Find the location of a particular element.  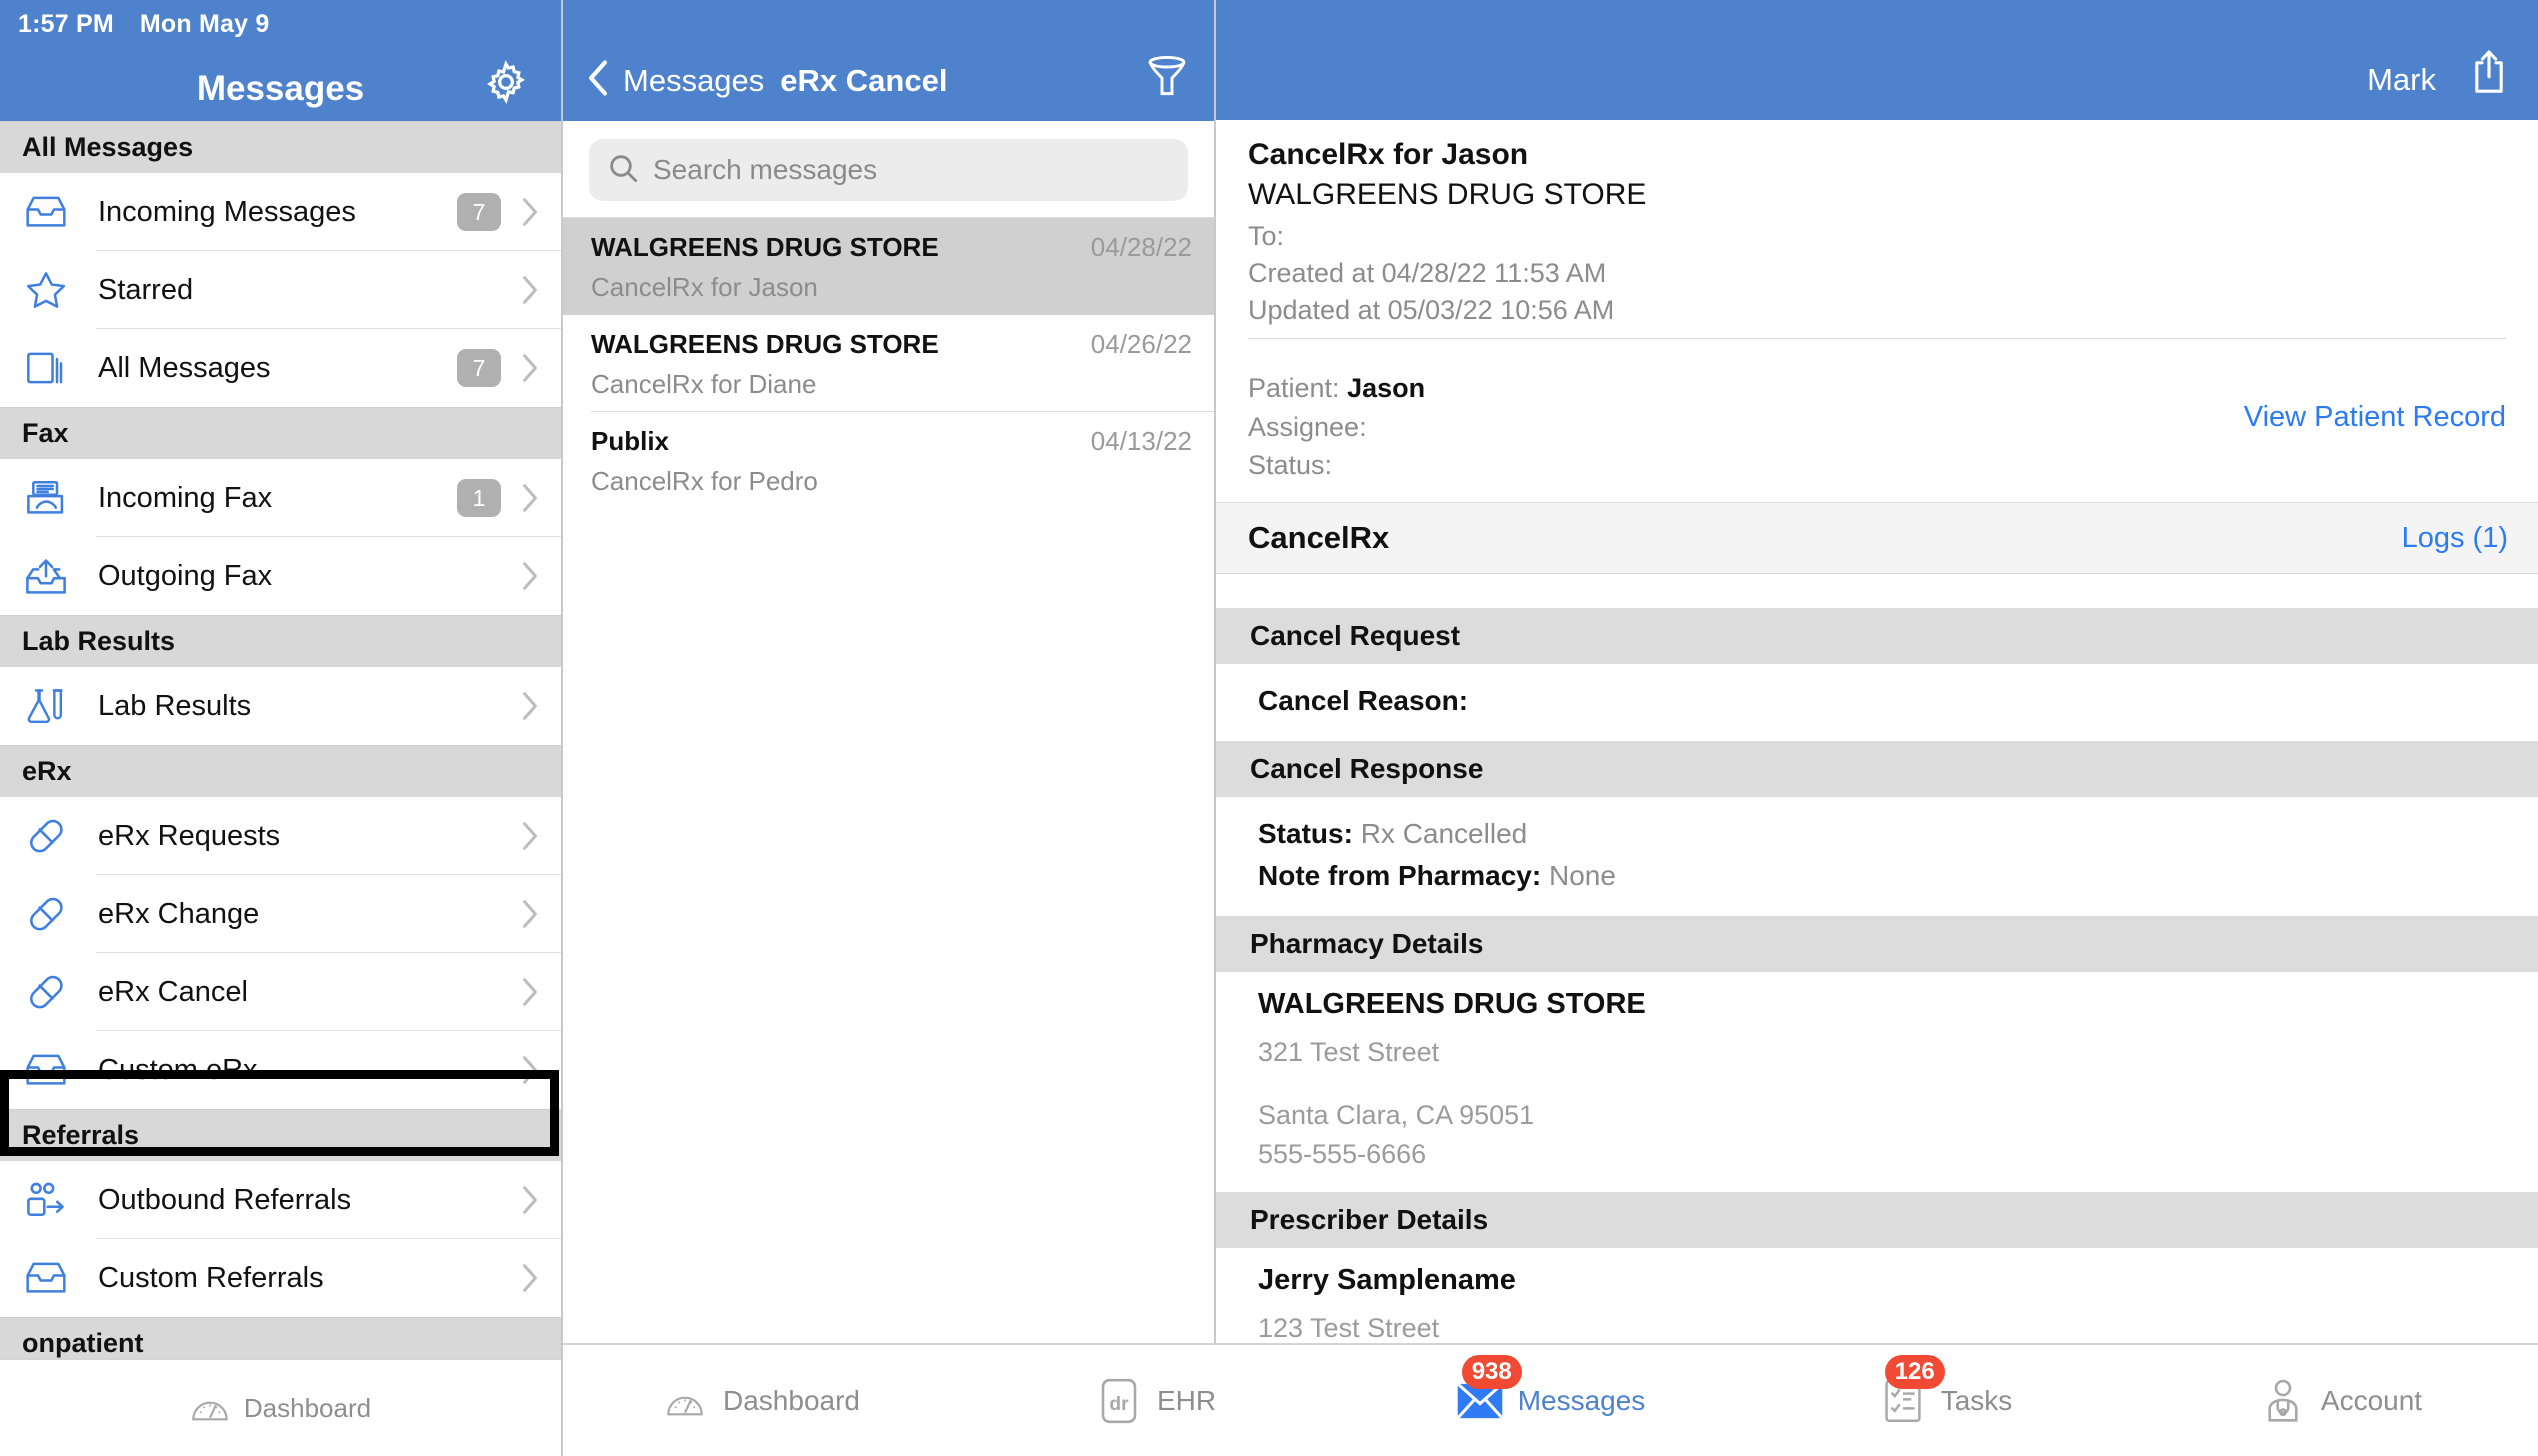

sidebar-item-badge: 7 is located at coordinates (479, 212).